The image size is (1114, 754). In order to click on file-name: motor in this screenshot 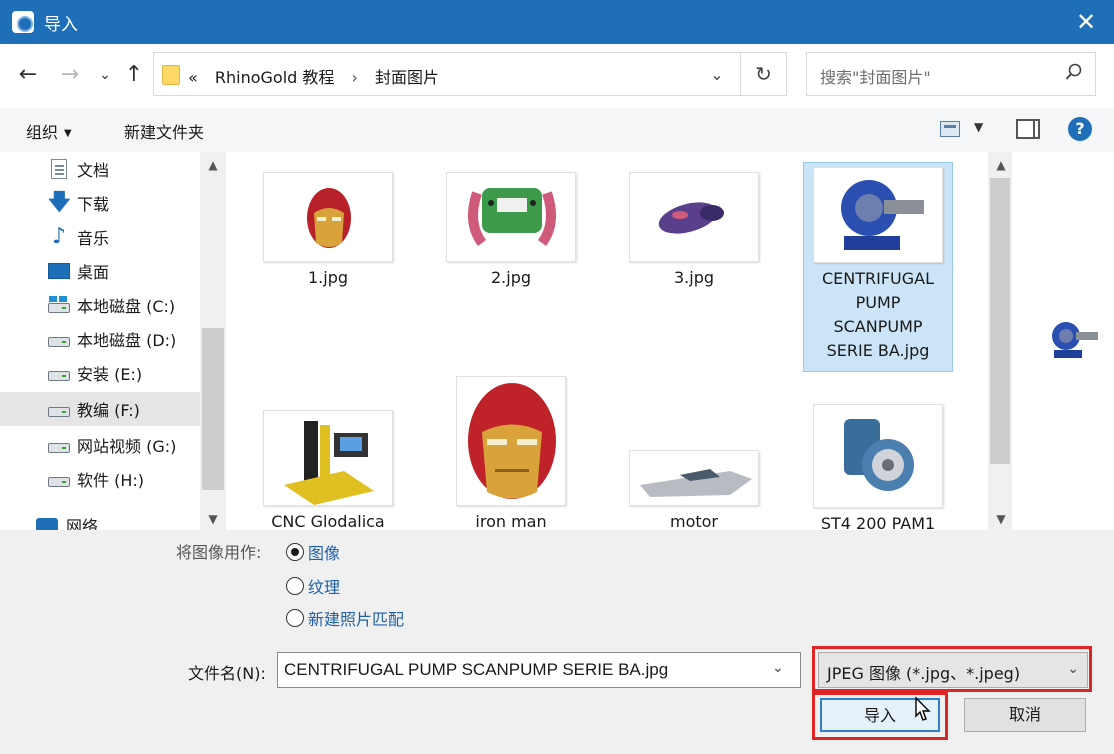, I will do `click(693, 521)`.